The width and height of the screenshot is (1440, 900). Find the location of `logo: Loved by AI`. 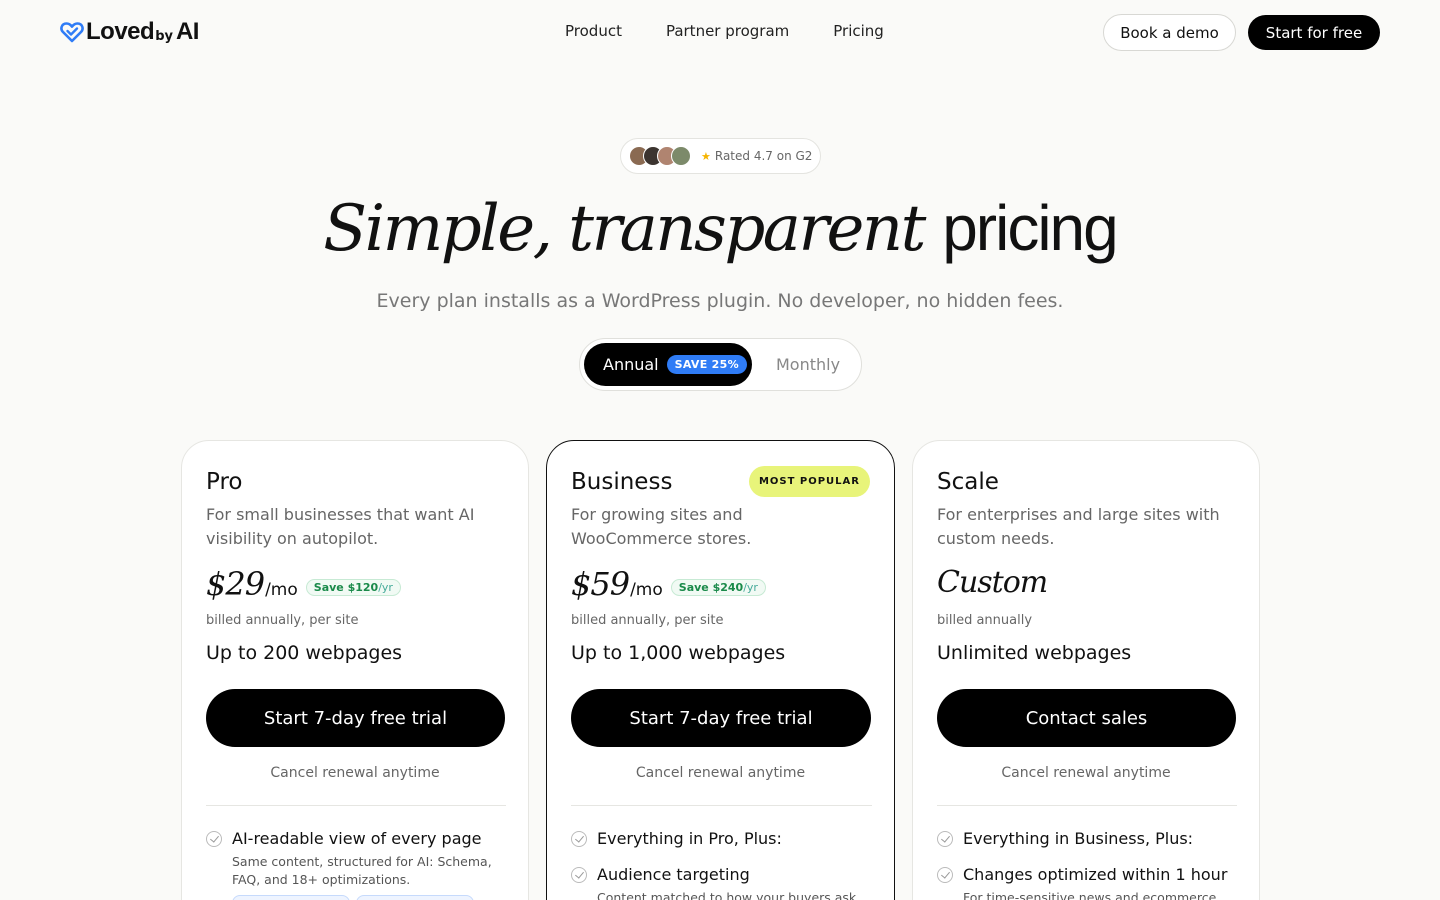

logo: Loved by AI is located at coordinates (129, 32).